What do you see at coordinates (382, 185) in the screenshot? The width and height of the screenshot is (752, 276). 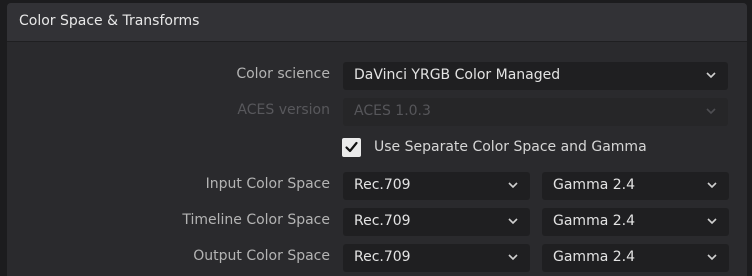 I see `input-color-space-value: Rec.709` at bounding box center [382, 185].